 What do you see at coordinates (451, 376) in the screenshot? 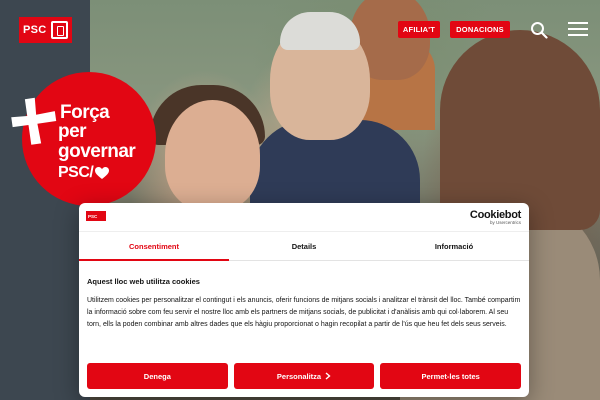
I see `allow-all-button: Permet-les totes` at bounding box center [451, 376].